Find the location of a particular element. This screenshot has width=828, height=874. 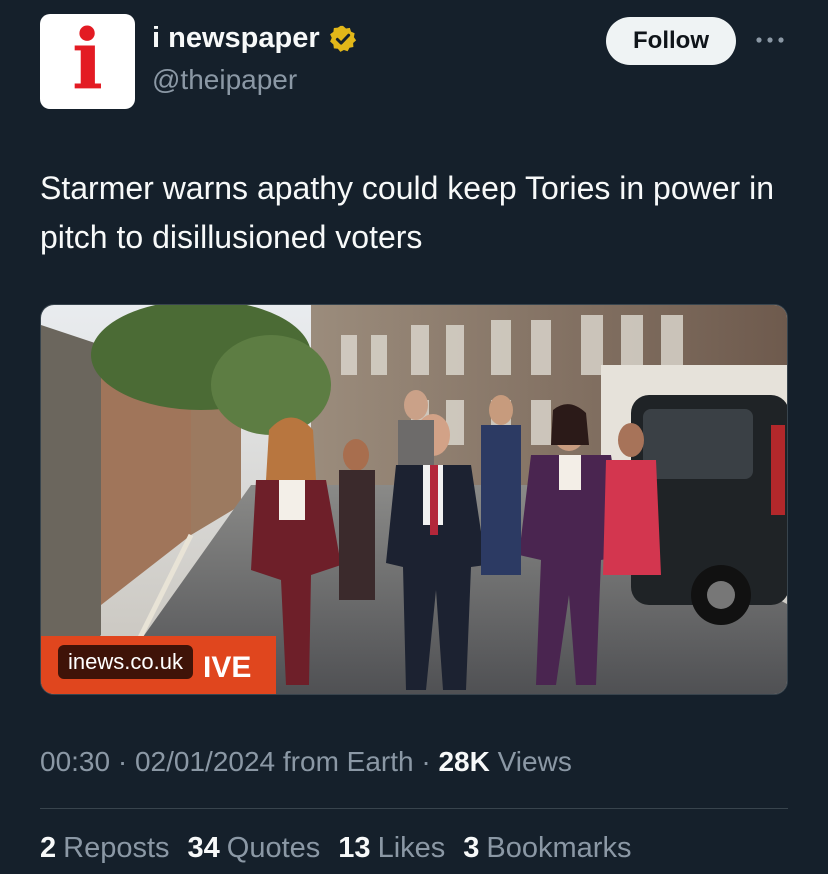

bookmarks-count: 3 is located at coordinates (471, 848).